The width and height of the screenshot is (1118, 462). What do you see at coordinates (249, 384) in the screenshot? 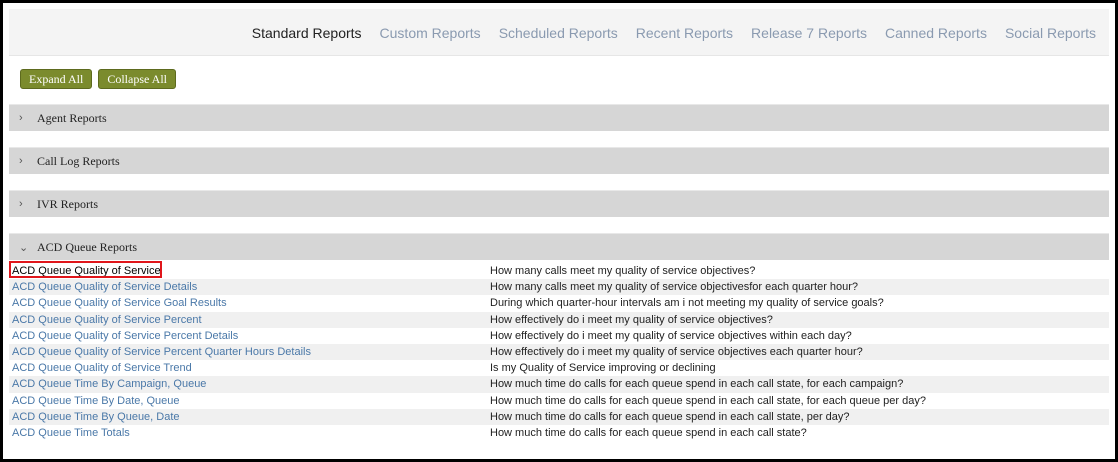
I see `report-link: ACD Queue Time By Campaign, Queue` at bounding box center [249, 384].